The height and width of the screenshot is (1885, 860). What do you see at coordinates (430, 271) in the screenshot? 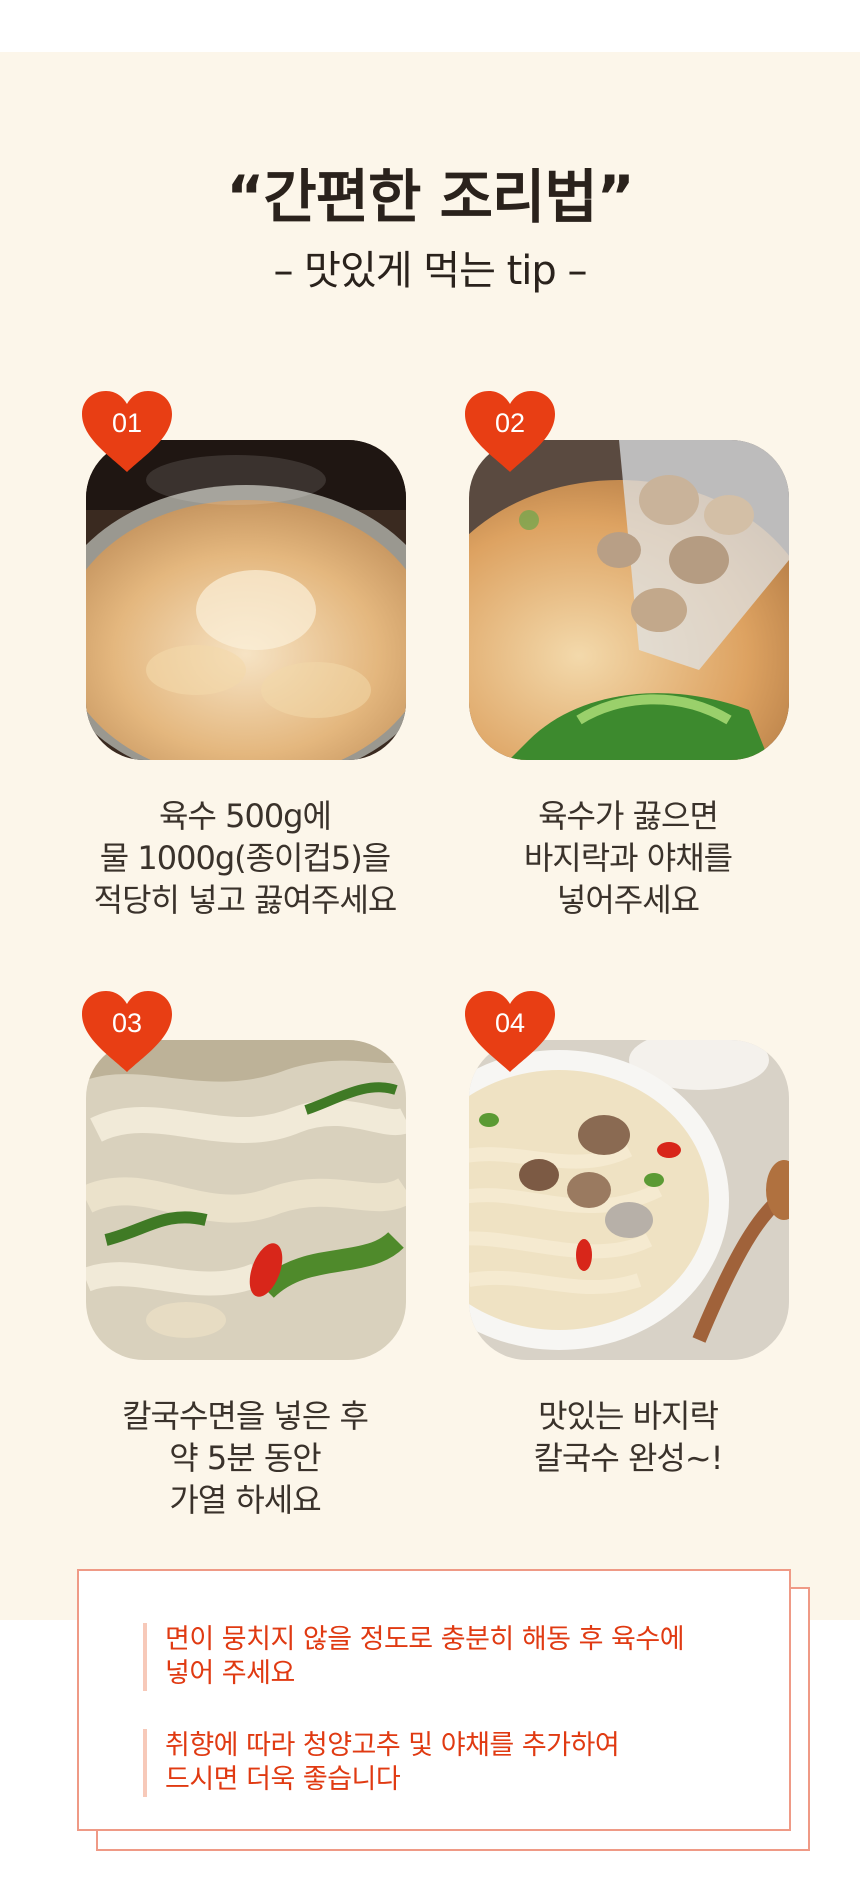
I see `page-subtitle: – 맛있게 먹는 tip –` at bounding box center [430, 271].